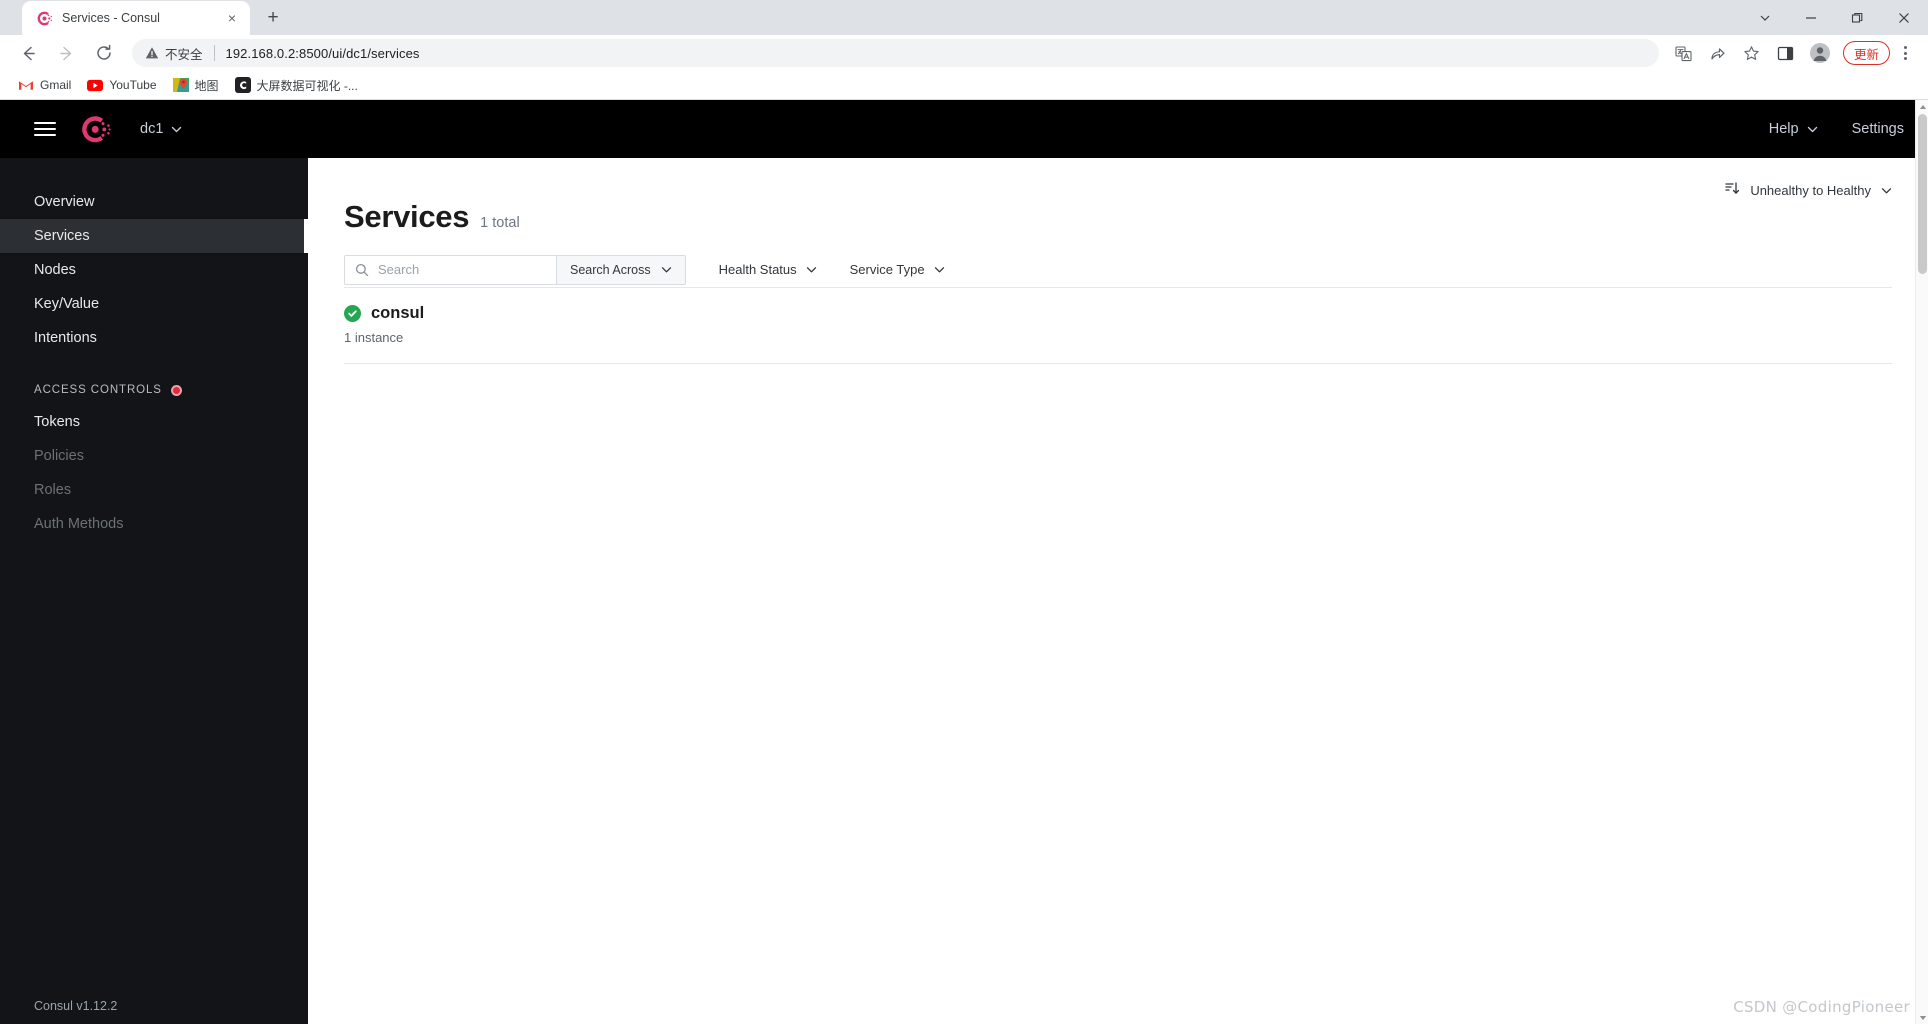  Describe the element at coordinates (621, 269) in the screenshot. I see `search-across-dropdown: Search Across` at that location.